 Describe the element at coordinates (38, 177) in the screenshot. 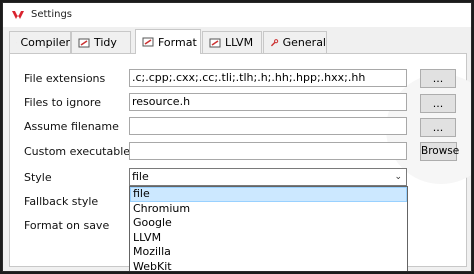

I see `style-label: Style` at that location.